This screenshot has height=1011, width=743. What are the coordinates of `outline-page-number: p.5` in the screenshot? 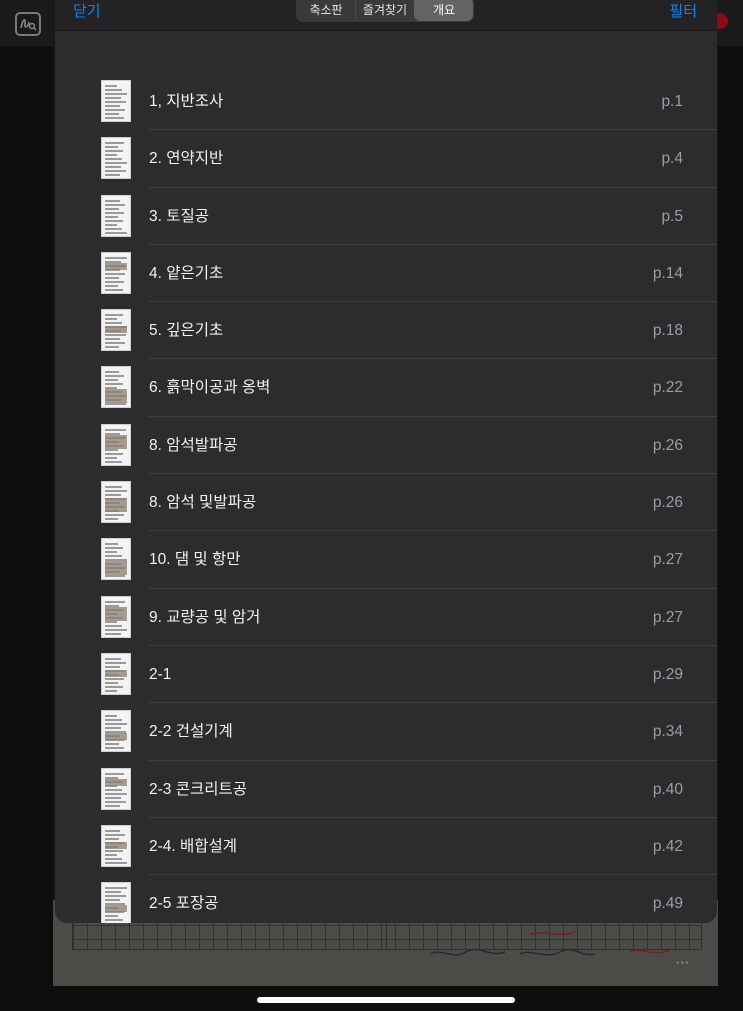 It's located at (672, 216).